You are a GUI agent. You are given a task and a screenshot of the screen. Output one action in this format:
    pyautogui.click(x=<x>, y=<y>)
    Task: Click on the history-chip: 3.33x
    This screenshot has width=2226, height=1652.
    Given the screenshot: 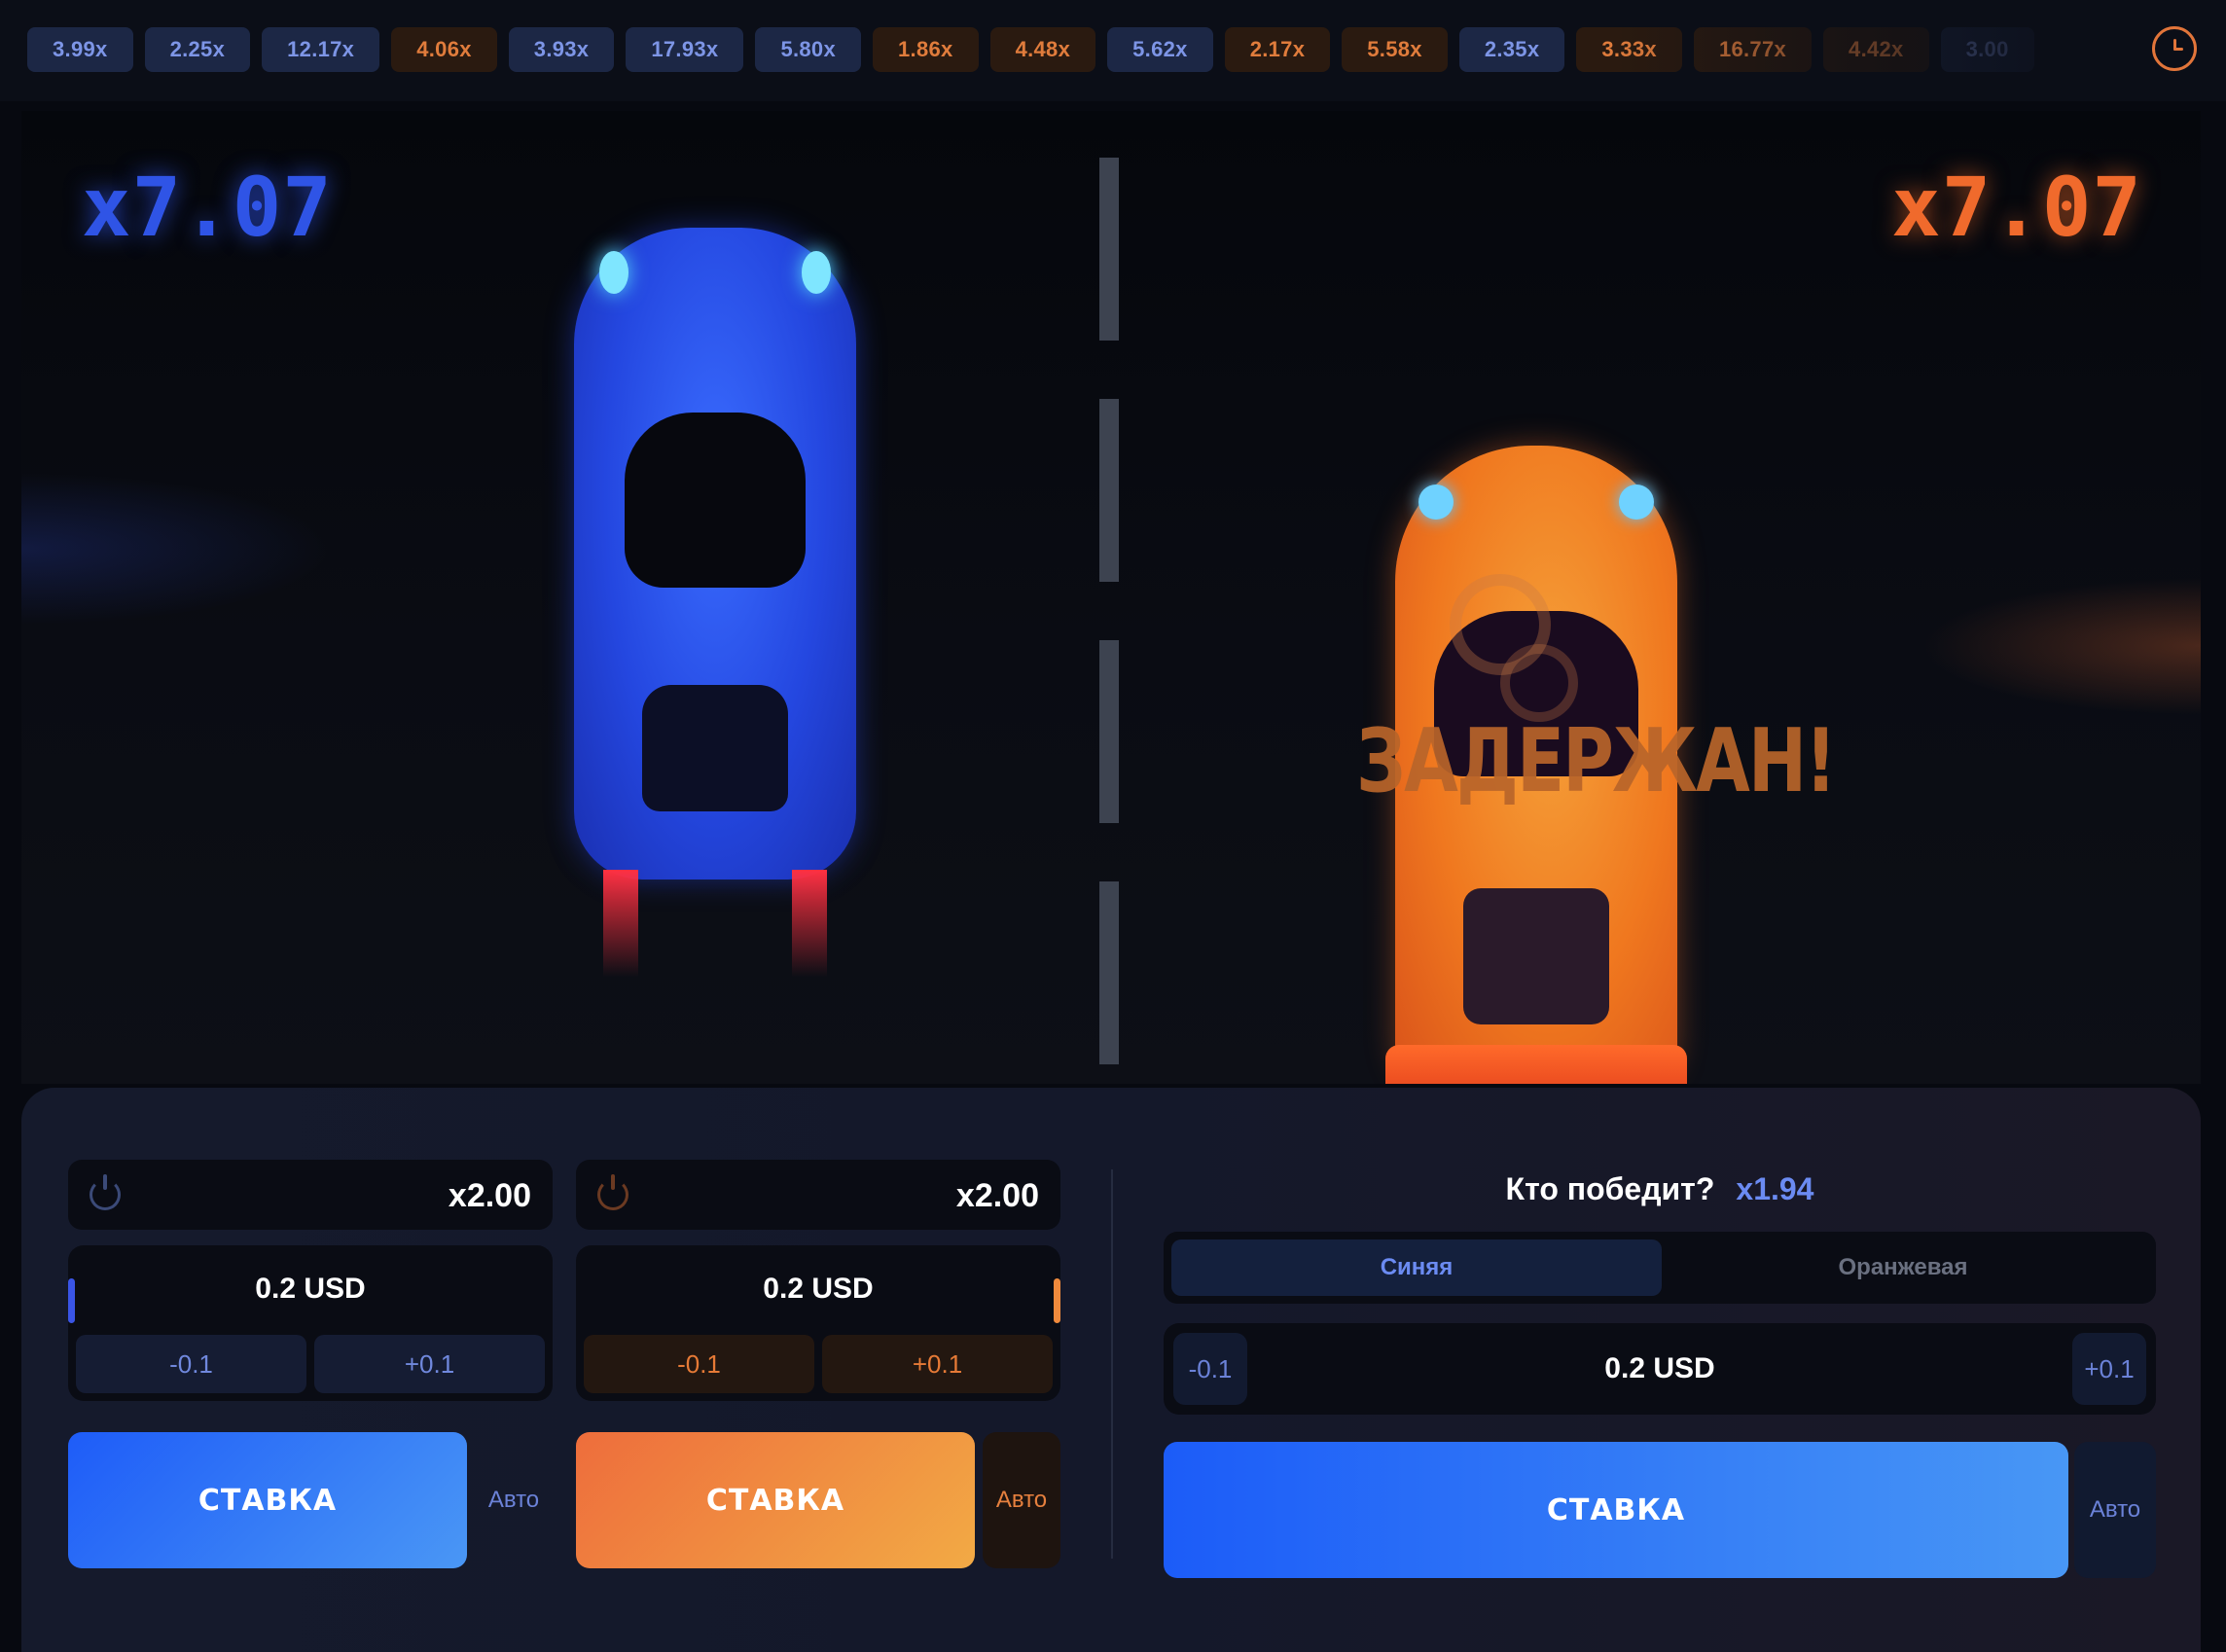 What is the action you would take?
    pyautogui.click(x=1629, y=49)
    